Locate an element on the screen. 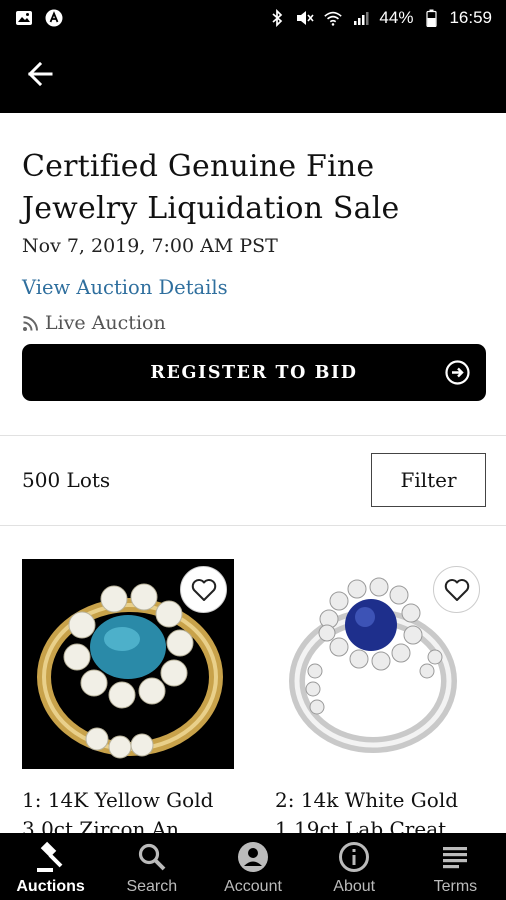 This screenshot has width=506, height=900. nav-terms: Terms is located at coordinates (455, 866).